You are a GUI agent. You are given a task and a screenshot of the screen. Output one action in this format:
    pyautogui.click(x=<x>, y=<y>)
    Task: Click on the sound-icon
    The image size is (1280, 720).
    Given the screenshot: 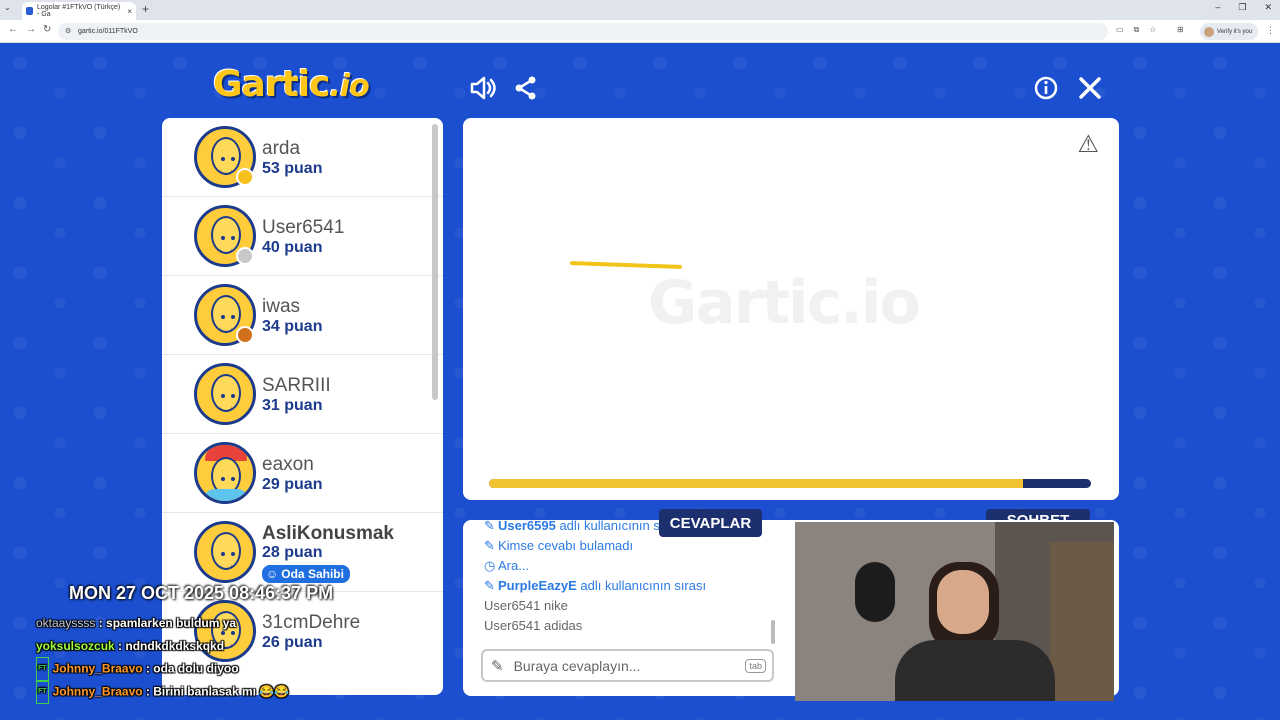 What is the action you would take?
    pyautogui.click(x=483, y=90)
    